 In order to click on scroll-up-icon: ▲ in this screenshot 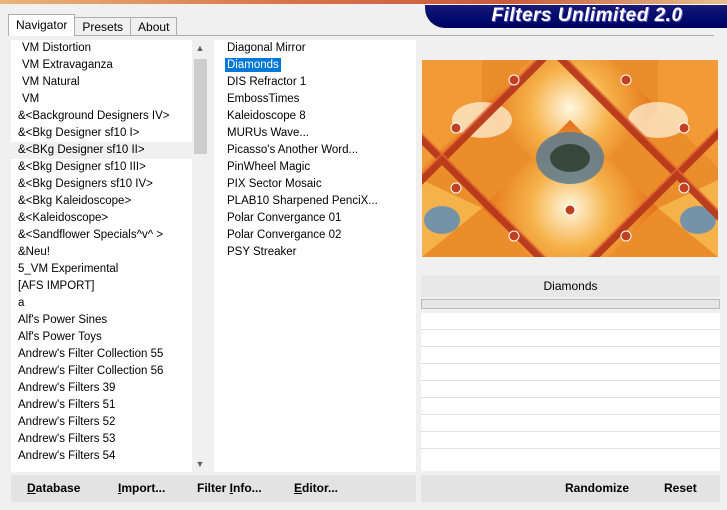, I will do `click(200, 48)`.